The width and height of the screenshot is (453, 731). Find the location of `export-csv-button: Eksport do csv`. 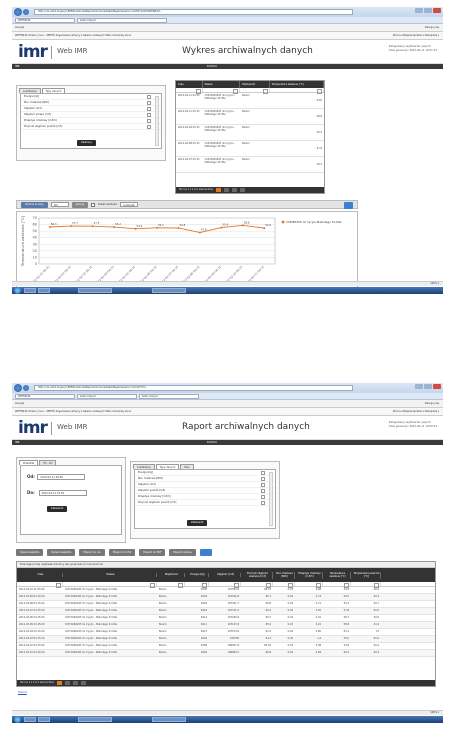

export-csv-button: Eksport do csv is located at coordinates (92, 552).